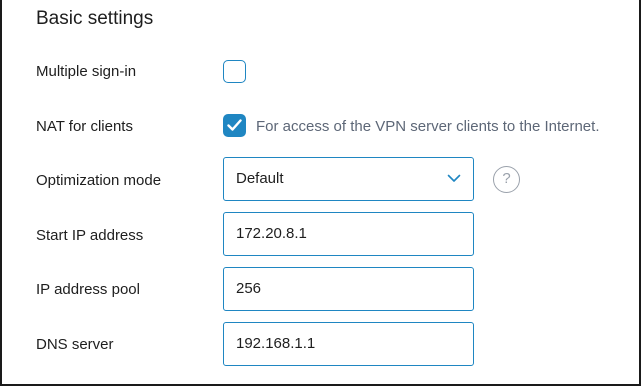 The height and width of the screenshot is (386, 641). What do you see at coordinates (86, 71) in the screenshot?
I see `multiple-signin-label: Multiple sign-in` at bounding box center [86, 71].